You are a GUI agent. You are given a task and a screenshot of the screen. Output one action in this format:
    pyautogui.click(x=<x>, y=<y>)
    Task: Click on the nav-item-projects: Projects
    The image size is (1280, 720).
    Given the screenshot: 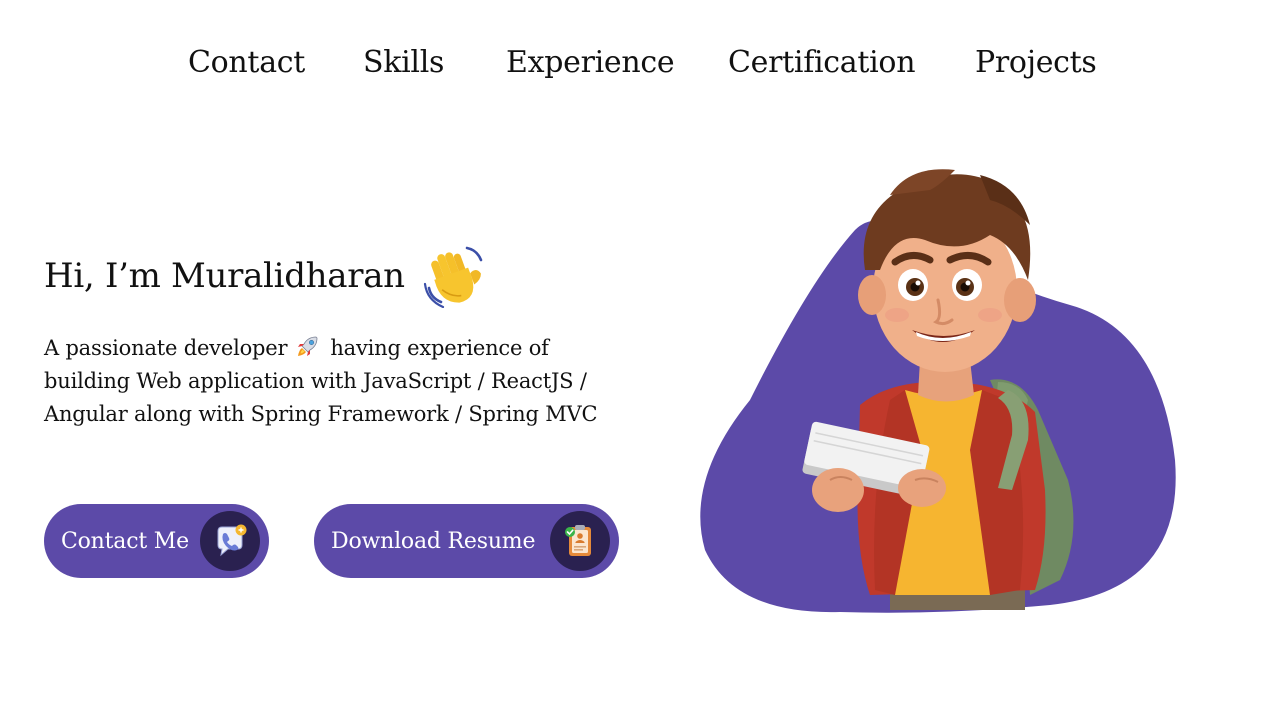 What is the action you would take?
    pyautogui.click(x=1036, y=63)
    